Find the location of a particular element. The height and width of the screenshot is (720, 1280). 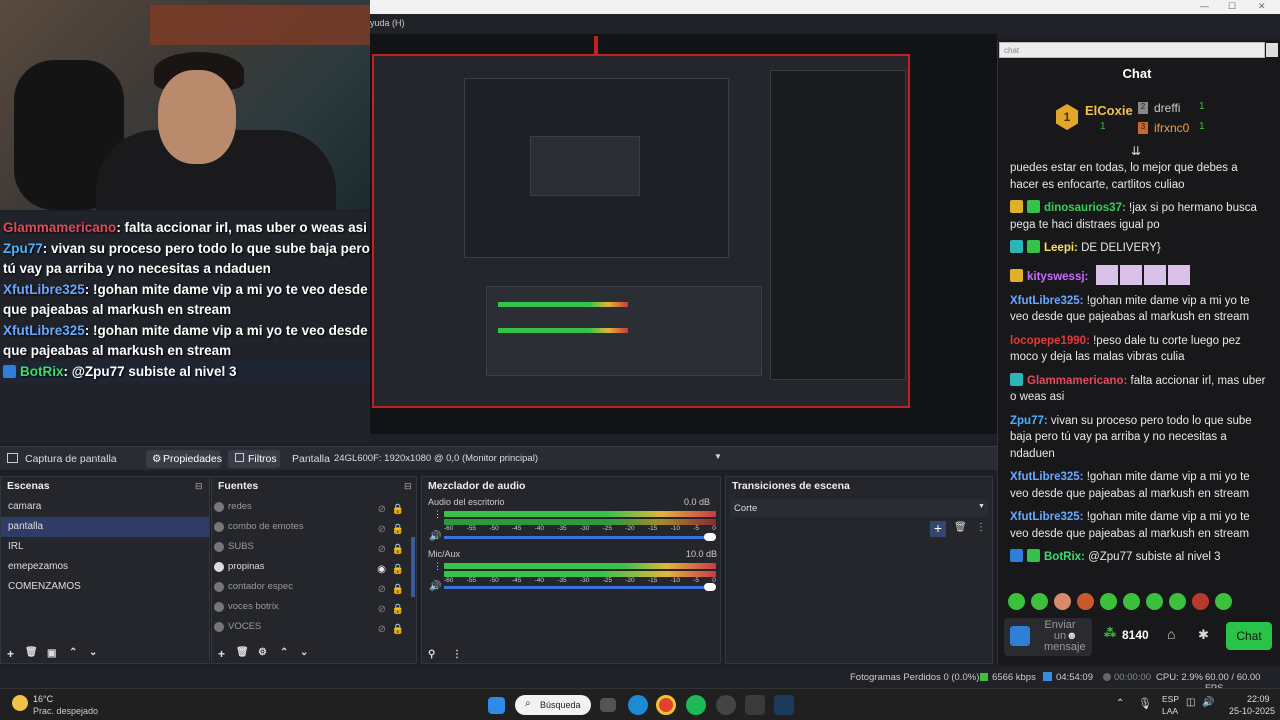

scene-item: camara is located at coordinates (105, 507).